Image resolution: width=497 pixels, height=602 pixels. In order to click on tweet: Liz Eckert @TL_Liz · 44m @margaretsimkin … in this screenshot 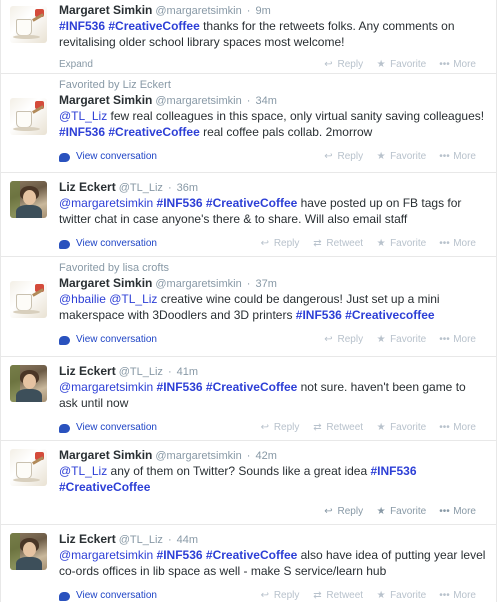, I will do `click(248, 563)`.